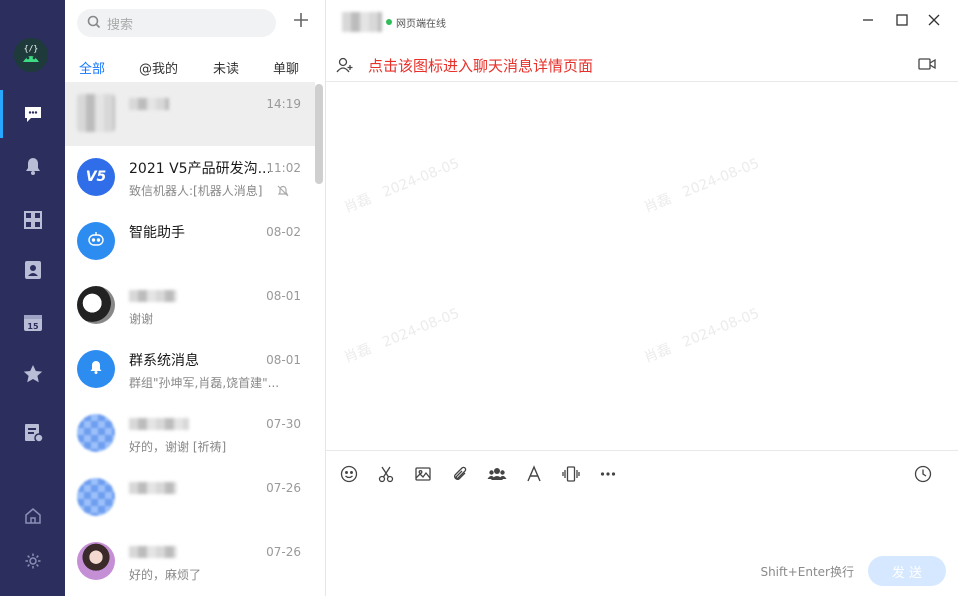 This screenshot has height=596, width=958. I want to click on rail-item-tasks, so click(32, 432).